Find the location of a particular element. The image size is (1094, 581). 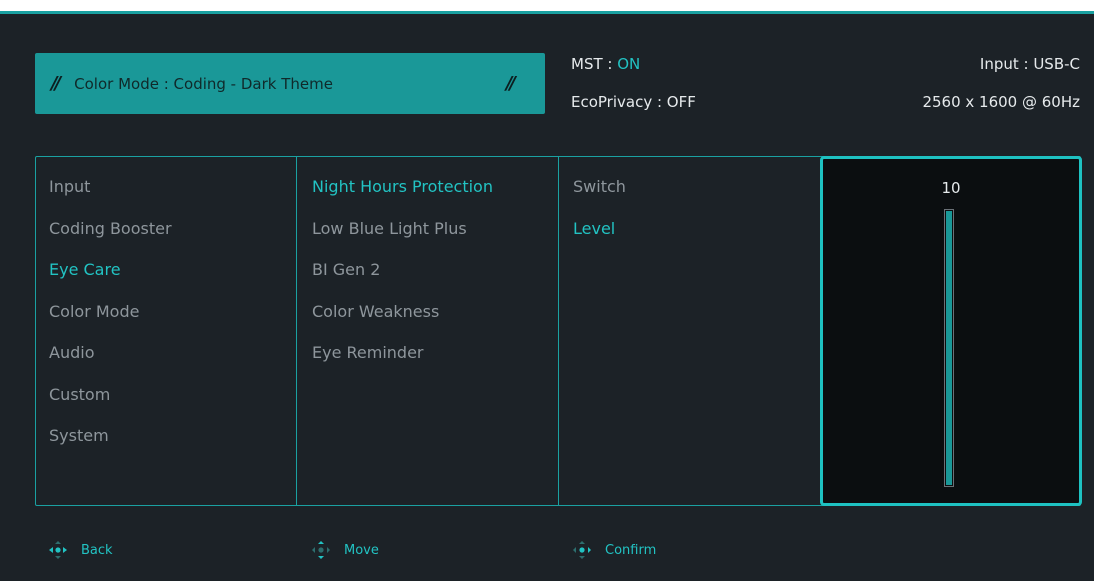

option-menu: Switch Level is located at coordinates (690, 208).